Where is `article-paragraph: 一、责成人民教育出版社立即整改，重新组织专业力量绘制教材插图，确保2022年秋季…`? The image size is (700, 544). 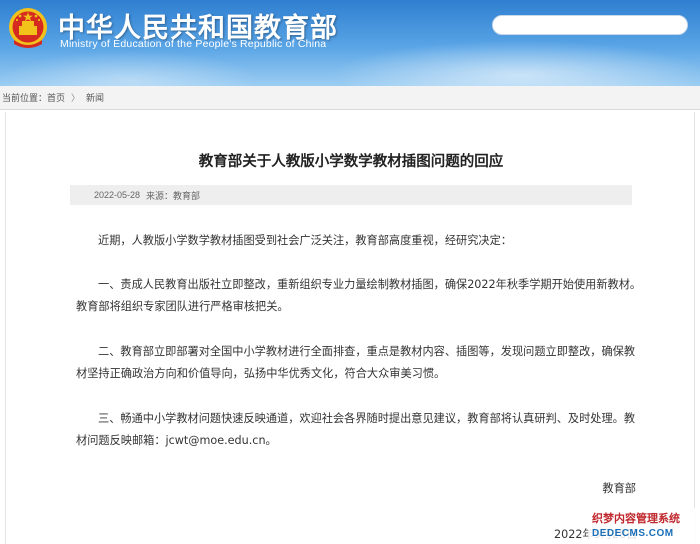 article-paragraph: 一、责成人民教育出版社立即整改，重新组织专业力量绘制教材插图，确保2022年秋季… is located at coordinates (359, 295).